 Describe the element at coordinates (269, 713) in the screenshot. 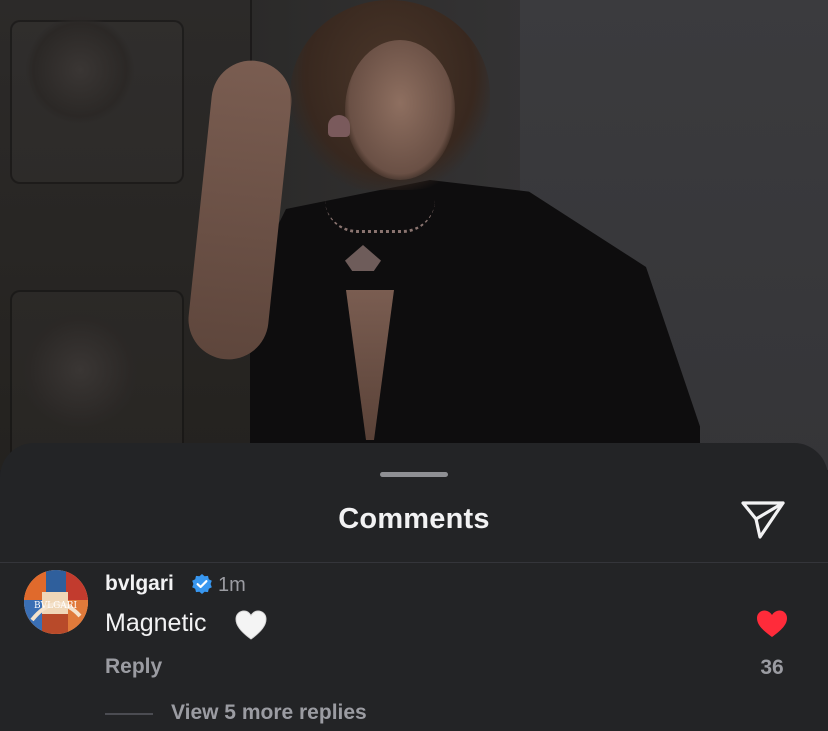

I see `view-more-replies-button: View 5 more replies` at that location.